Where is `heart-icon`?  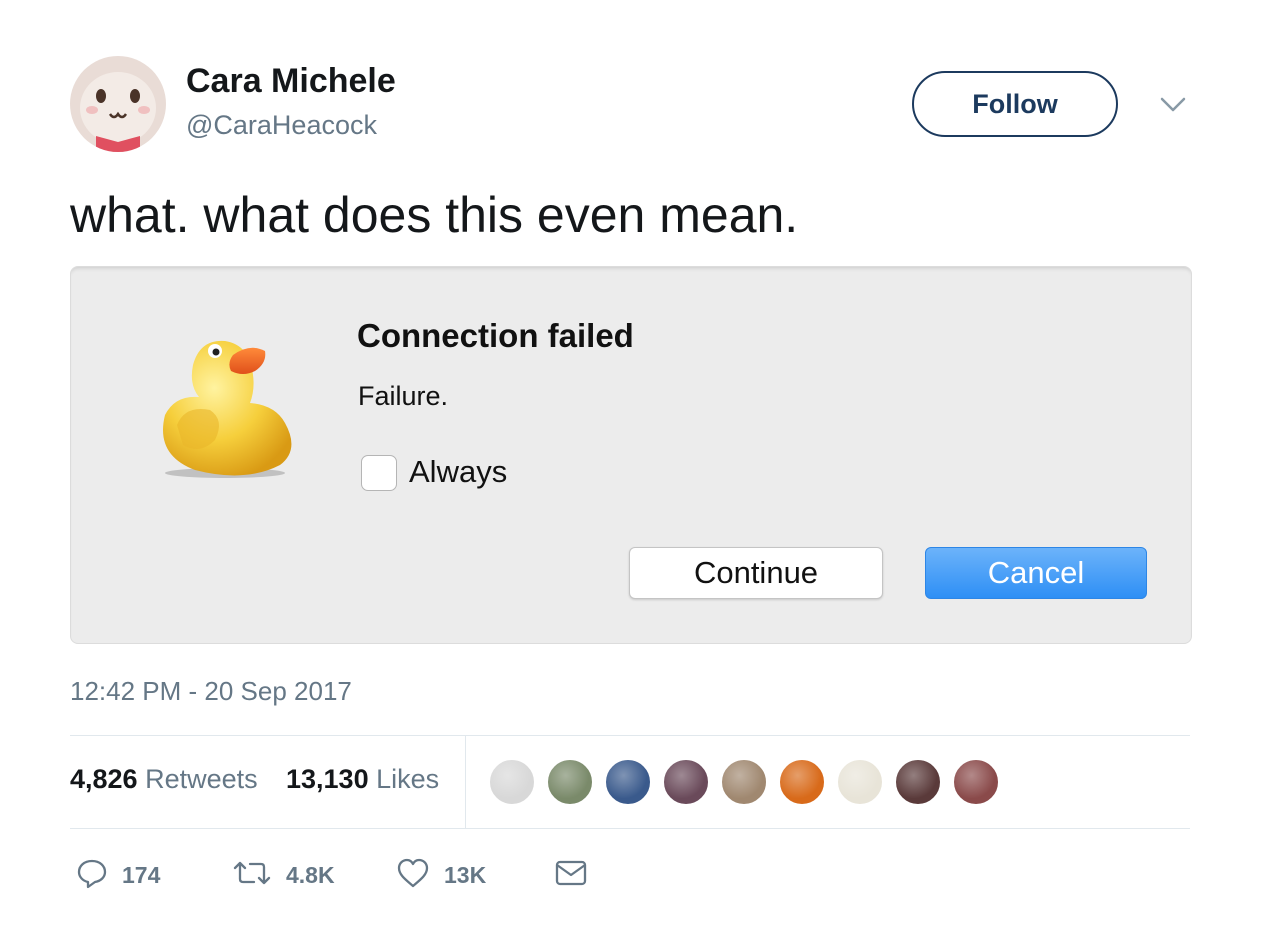
heart-icon is located at coordinates (413, 875).